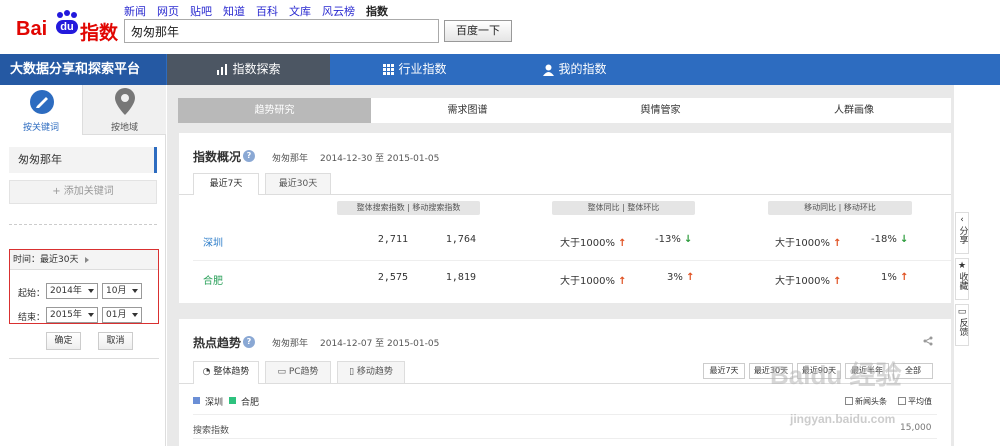 This screenshot has height=446, width=1000. I want to click on header-myoy: 移动同比, so click(820, 207).